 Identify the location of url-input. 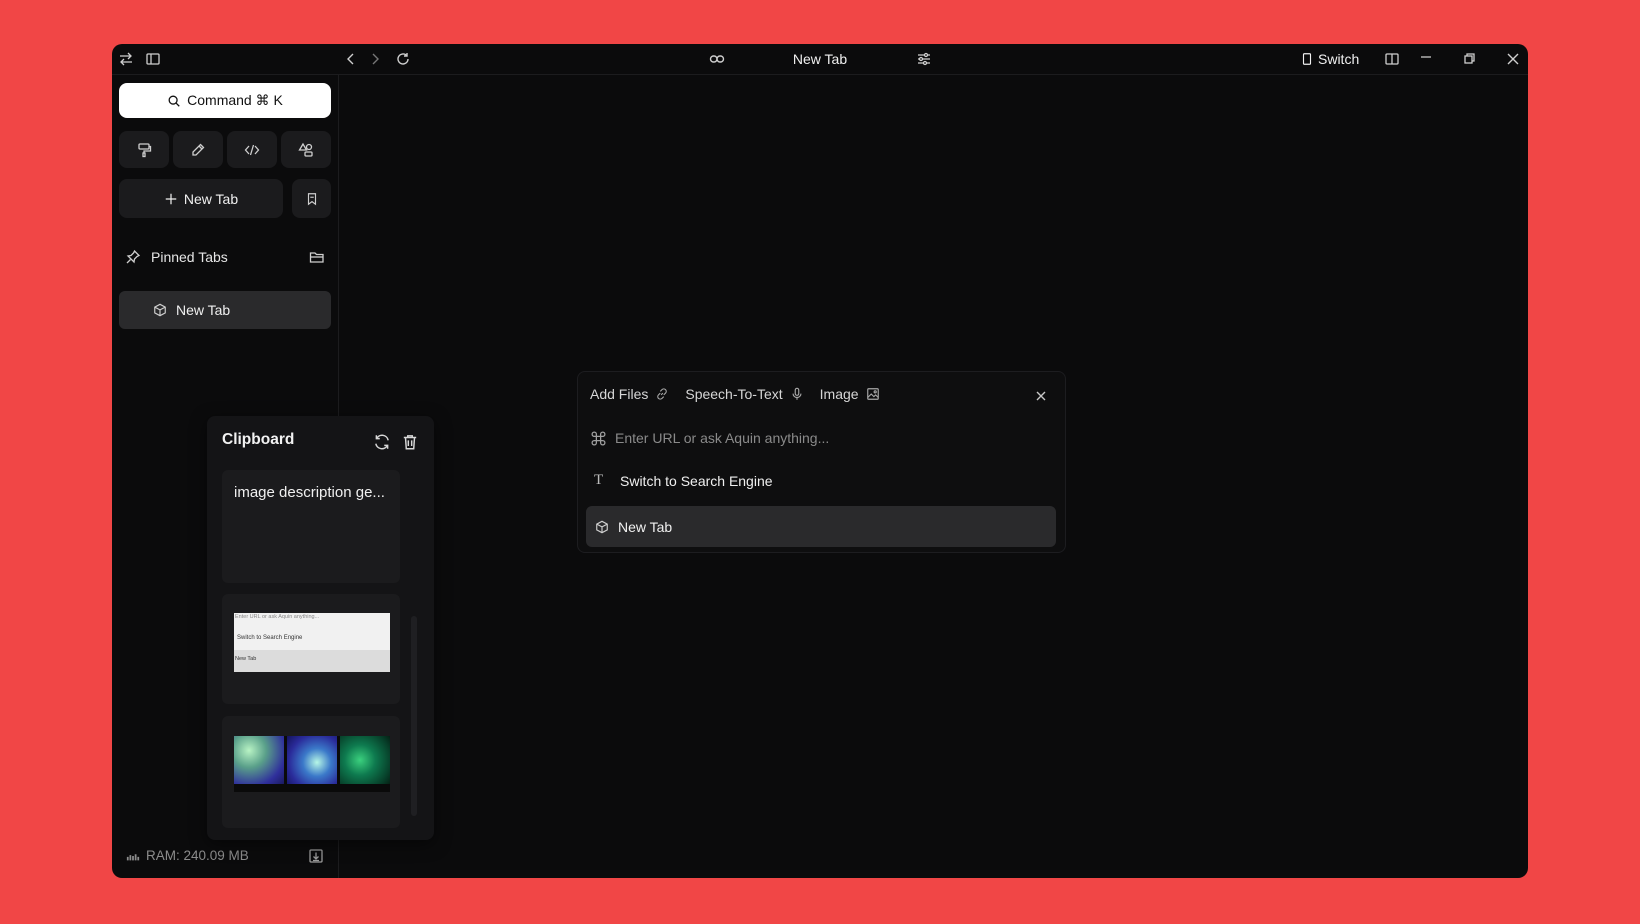
(832, 438).